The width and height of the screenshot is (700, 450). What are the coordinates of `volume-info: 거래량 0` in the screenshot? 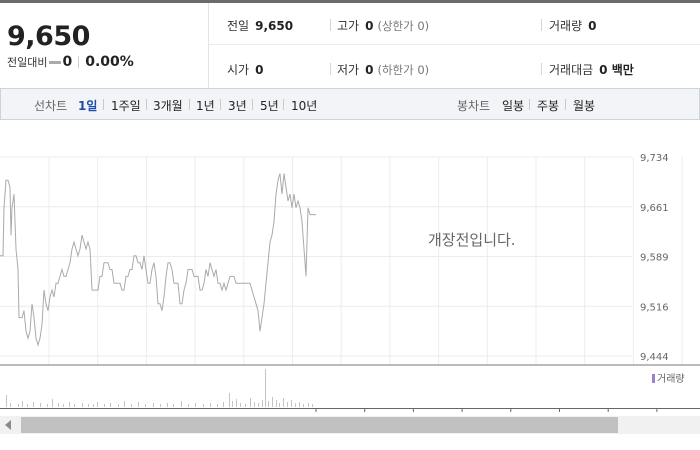 It's located at (572, 25).